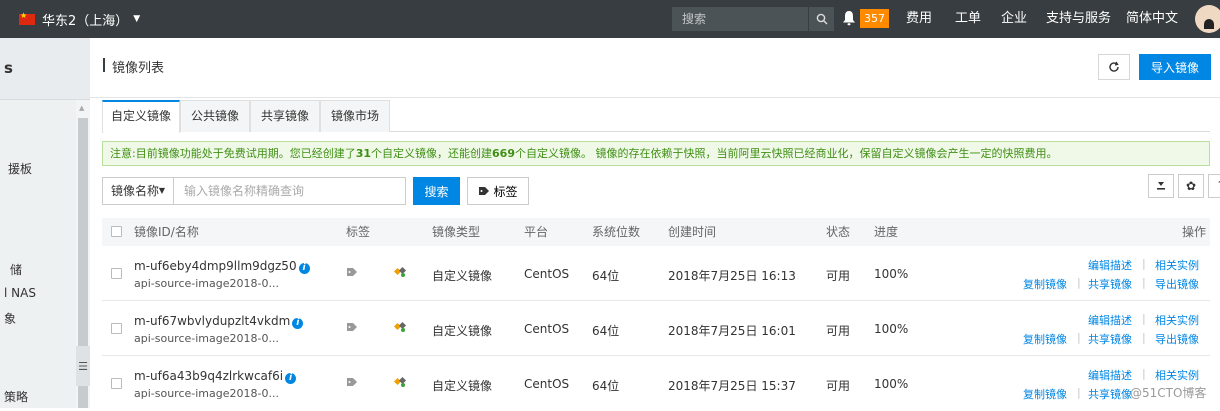  Describe the element at coordinates (290, 191) in the screenshot. I see `image-name-search-input` at that location.